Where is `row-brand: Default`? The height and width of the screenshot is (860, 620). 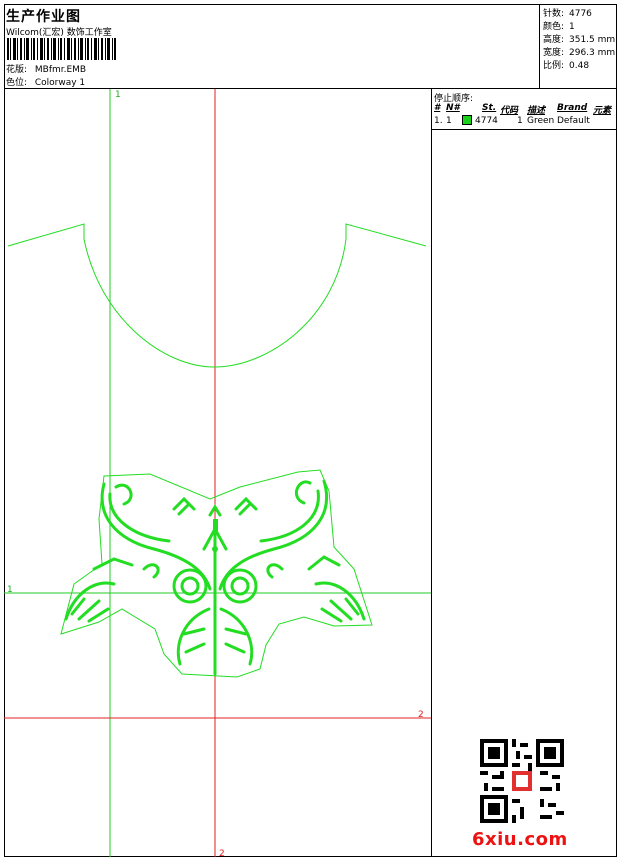
row-brand: Default is located at coordinates (573, 121).